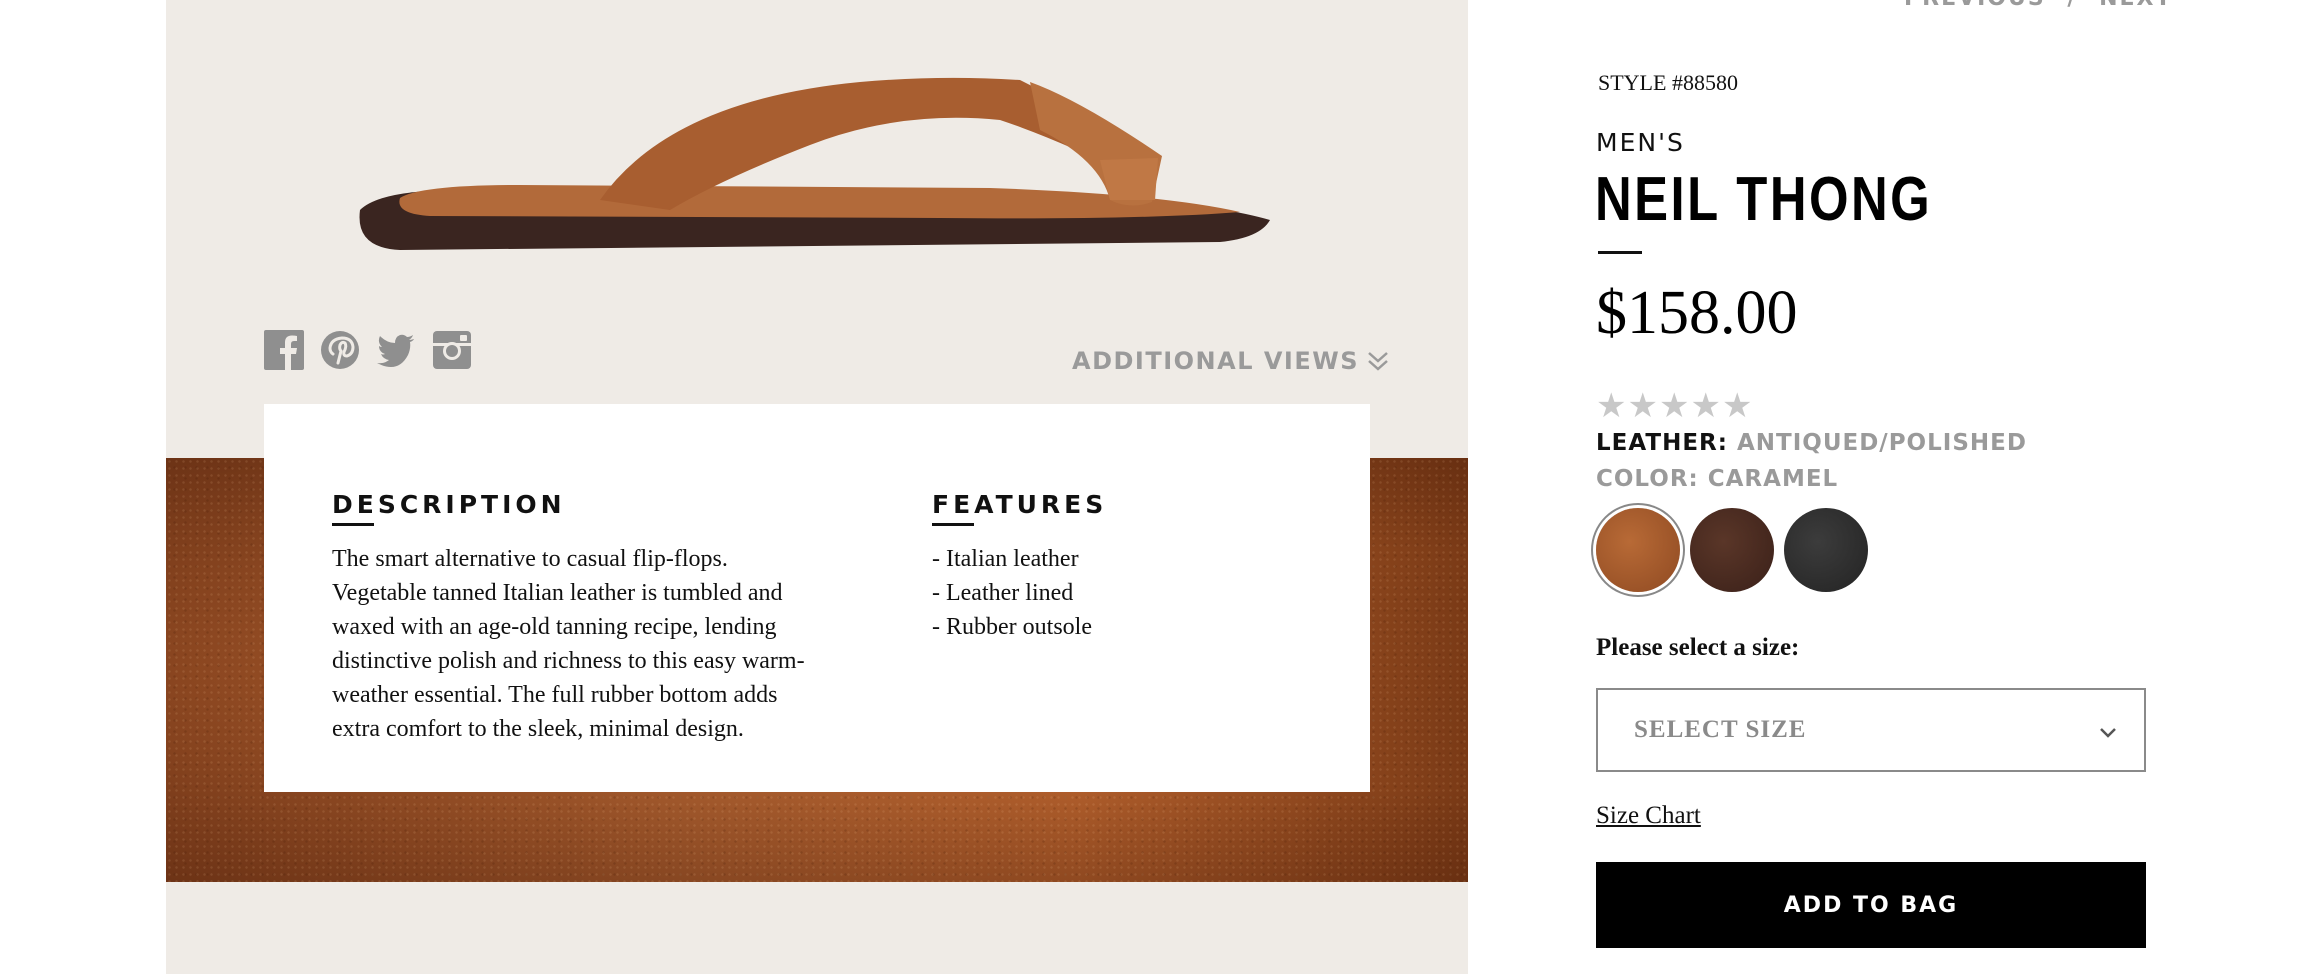  Describe the element at coordinates (814, 163) in the screenshot. I see `product-image` at that location.